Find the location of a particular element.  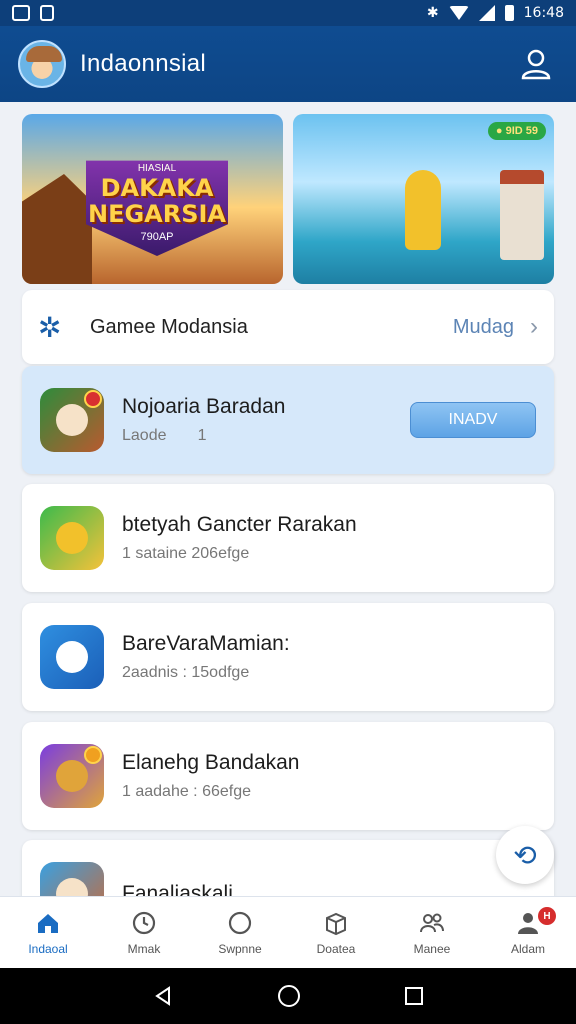

app-name: Elanehg Bandakan is located at coordinates (211, 762).